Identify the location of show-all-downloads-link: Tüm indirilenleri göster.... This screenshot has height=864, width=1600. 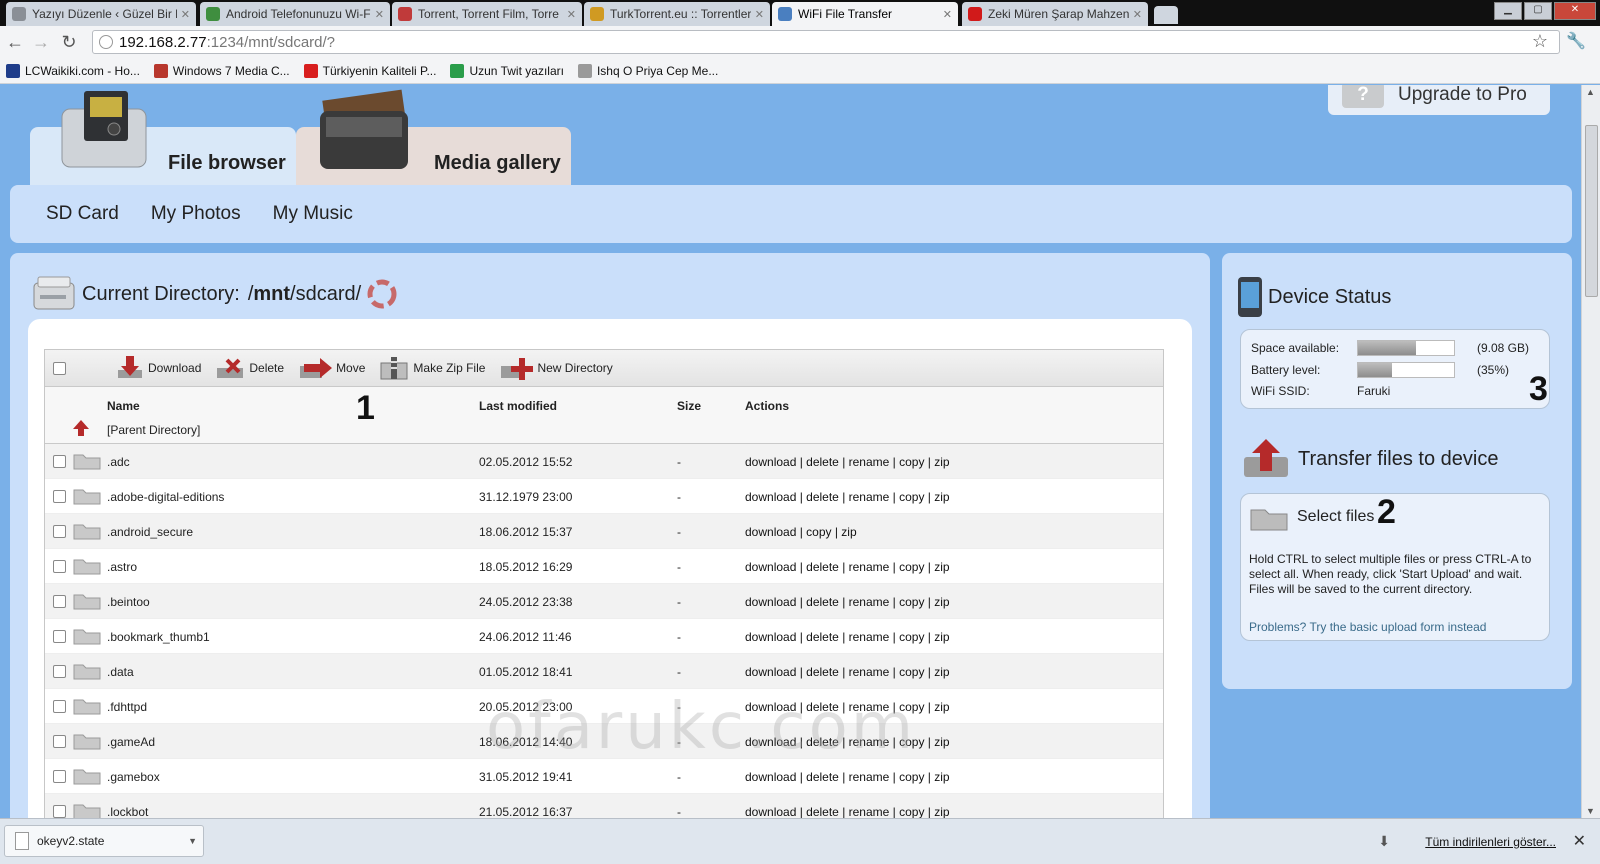
(1490, 842).